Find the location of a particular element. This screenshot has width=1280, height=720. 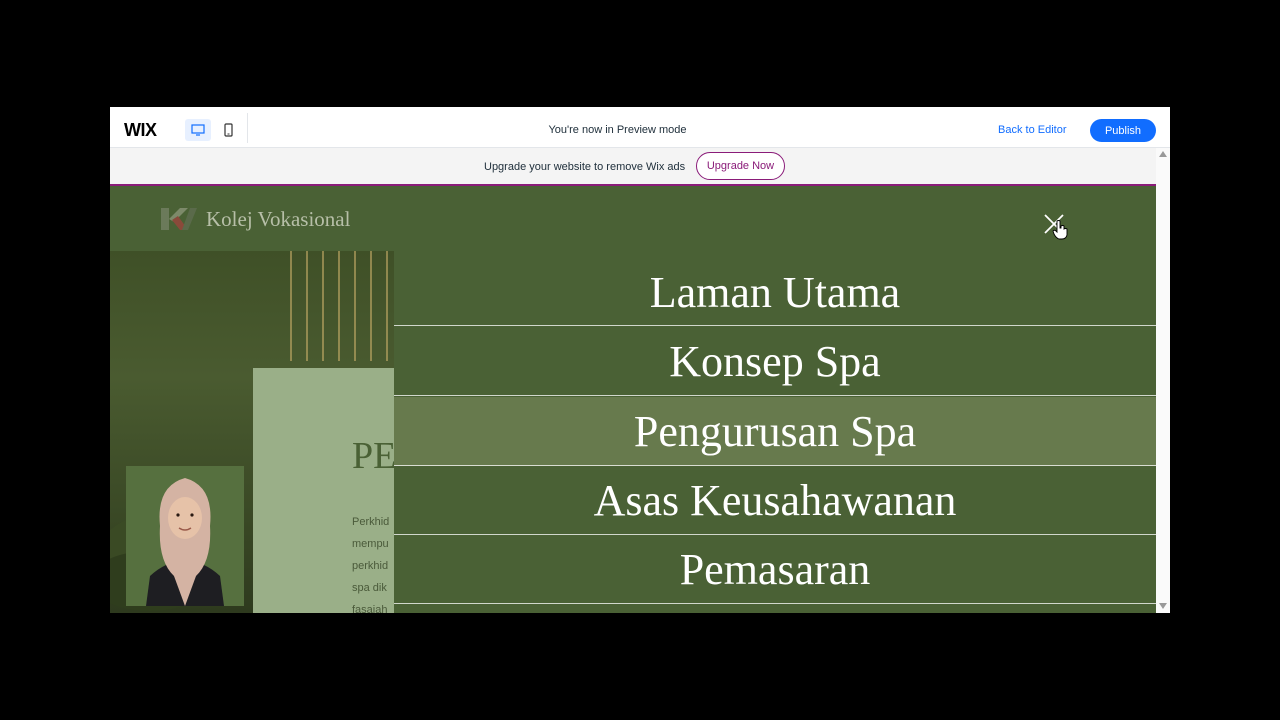

upgrade-now-button: Upgrade Now is located at coordinates (740, 166).